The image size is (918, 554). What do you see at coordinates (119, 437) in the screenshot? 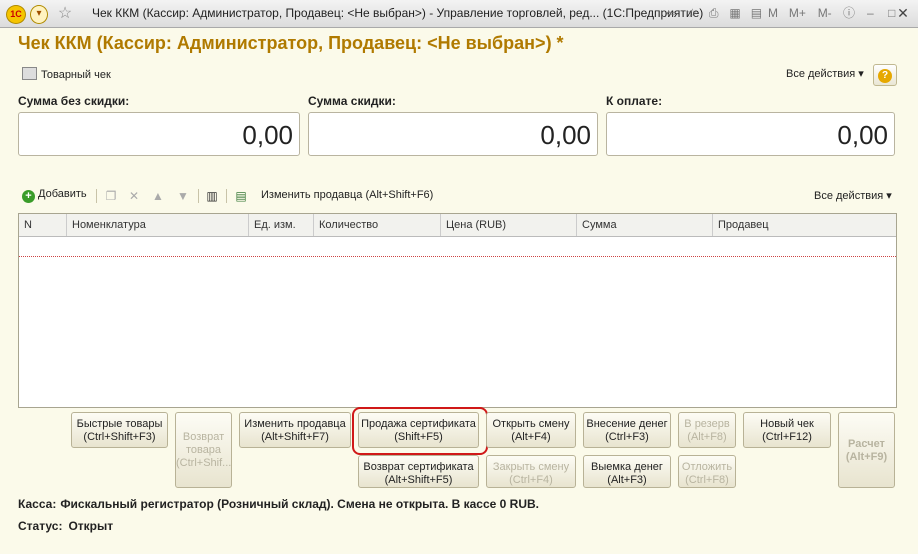
I see `quick-goods-shortcut: (Ctrl+Shift+F3)` at bounding box center [119, 437].